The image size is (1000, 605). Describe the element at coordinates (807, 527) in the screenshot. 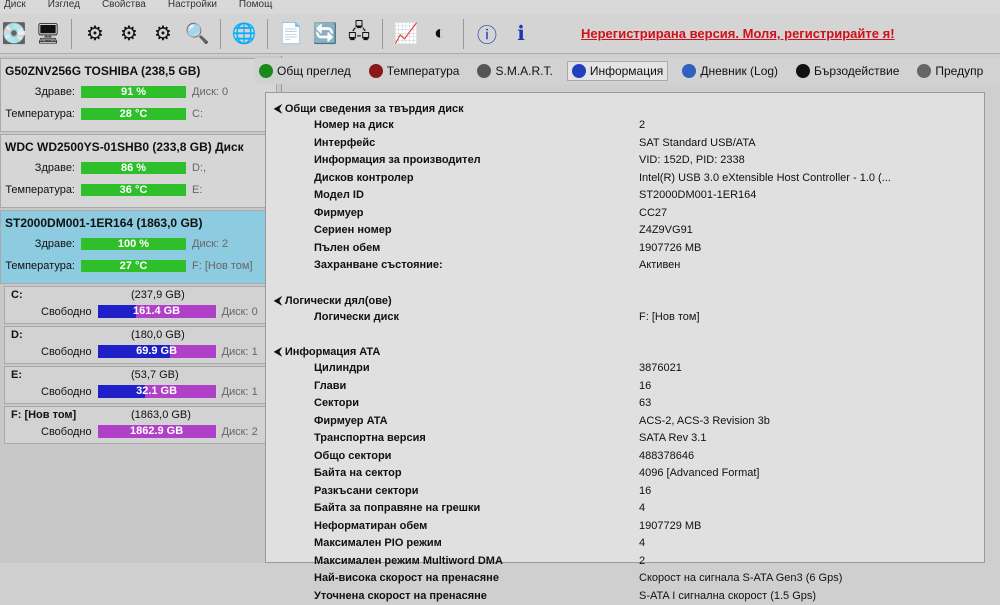

I see `info-value: 1907729 MB` at that location.